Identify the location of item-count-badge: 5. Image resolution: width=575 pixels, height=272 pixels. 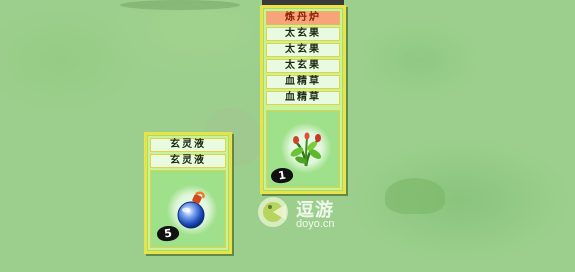
(168, 233).